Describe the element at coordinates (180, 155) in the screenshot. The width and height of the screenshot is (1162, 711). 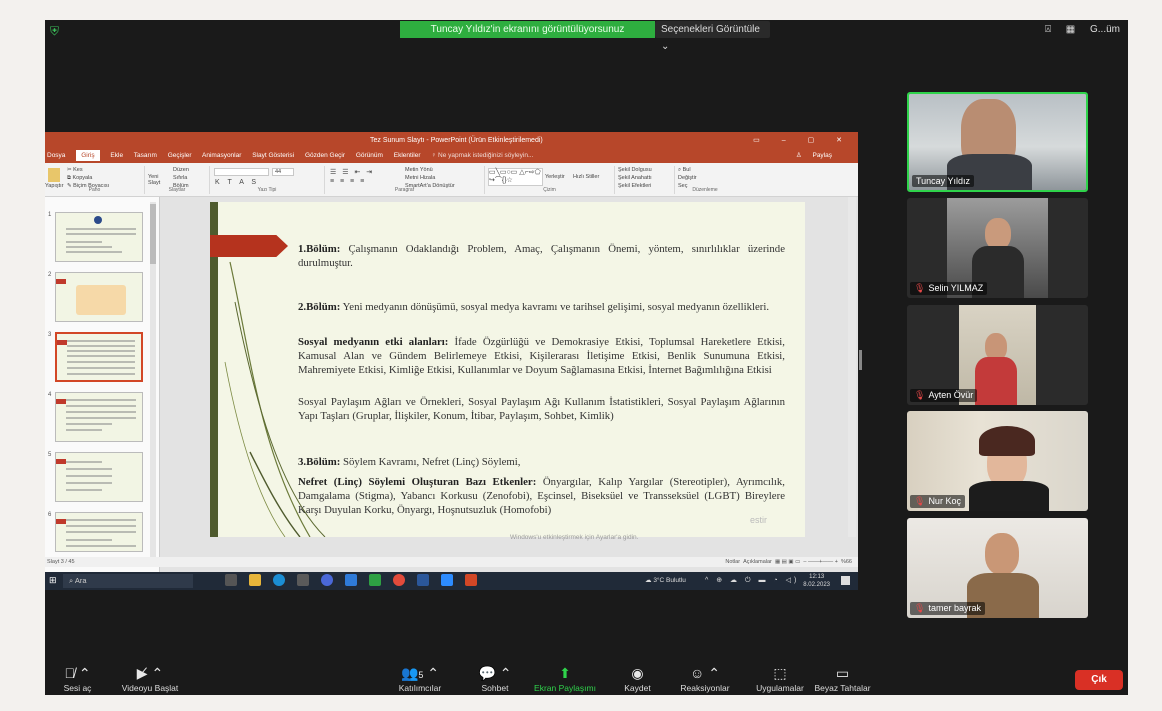
I see `menu-gecisler: Geçişler` at that location.